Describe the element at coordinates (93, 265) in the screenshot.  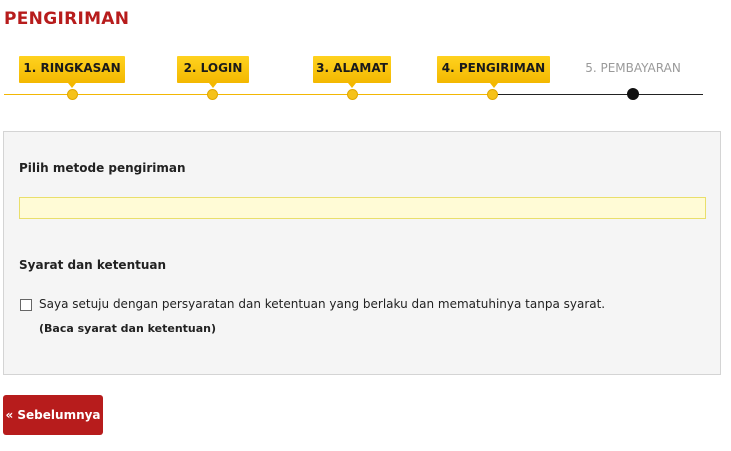
I see `terms-heading: Syarat dan ketentuan` at that location.